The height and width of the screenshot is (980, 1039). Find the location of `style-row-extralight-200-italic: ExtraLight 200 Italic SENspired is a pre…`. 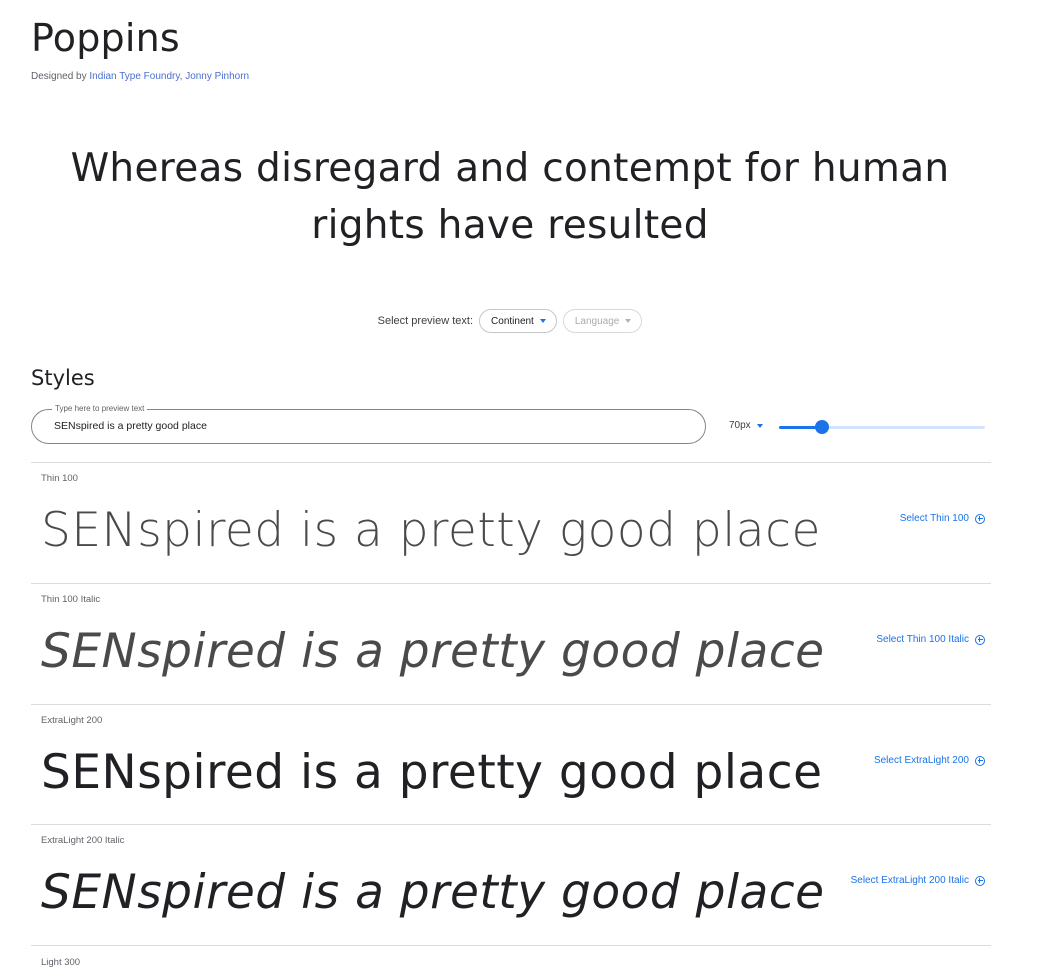

style-row-extralight-200-italic: ExtraLight 200 Italic SENspired is a pre… is located at coordinates (511, 884).